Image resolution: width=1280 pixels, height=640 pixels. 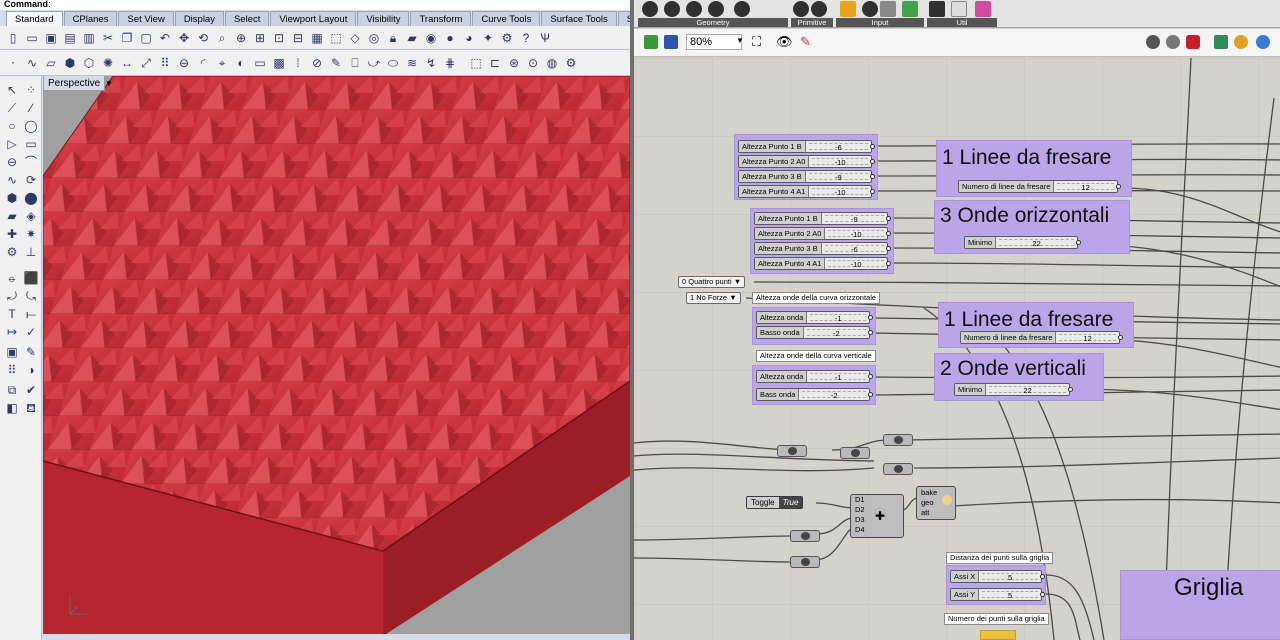 What do you see at coordinates (12, 90) in the screenshot?
I see `select-arrow-icon: ↖` at bounding box center [12, 90].